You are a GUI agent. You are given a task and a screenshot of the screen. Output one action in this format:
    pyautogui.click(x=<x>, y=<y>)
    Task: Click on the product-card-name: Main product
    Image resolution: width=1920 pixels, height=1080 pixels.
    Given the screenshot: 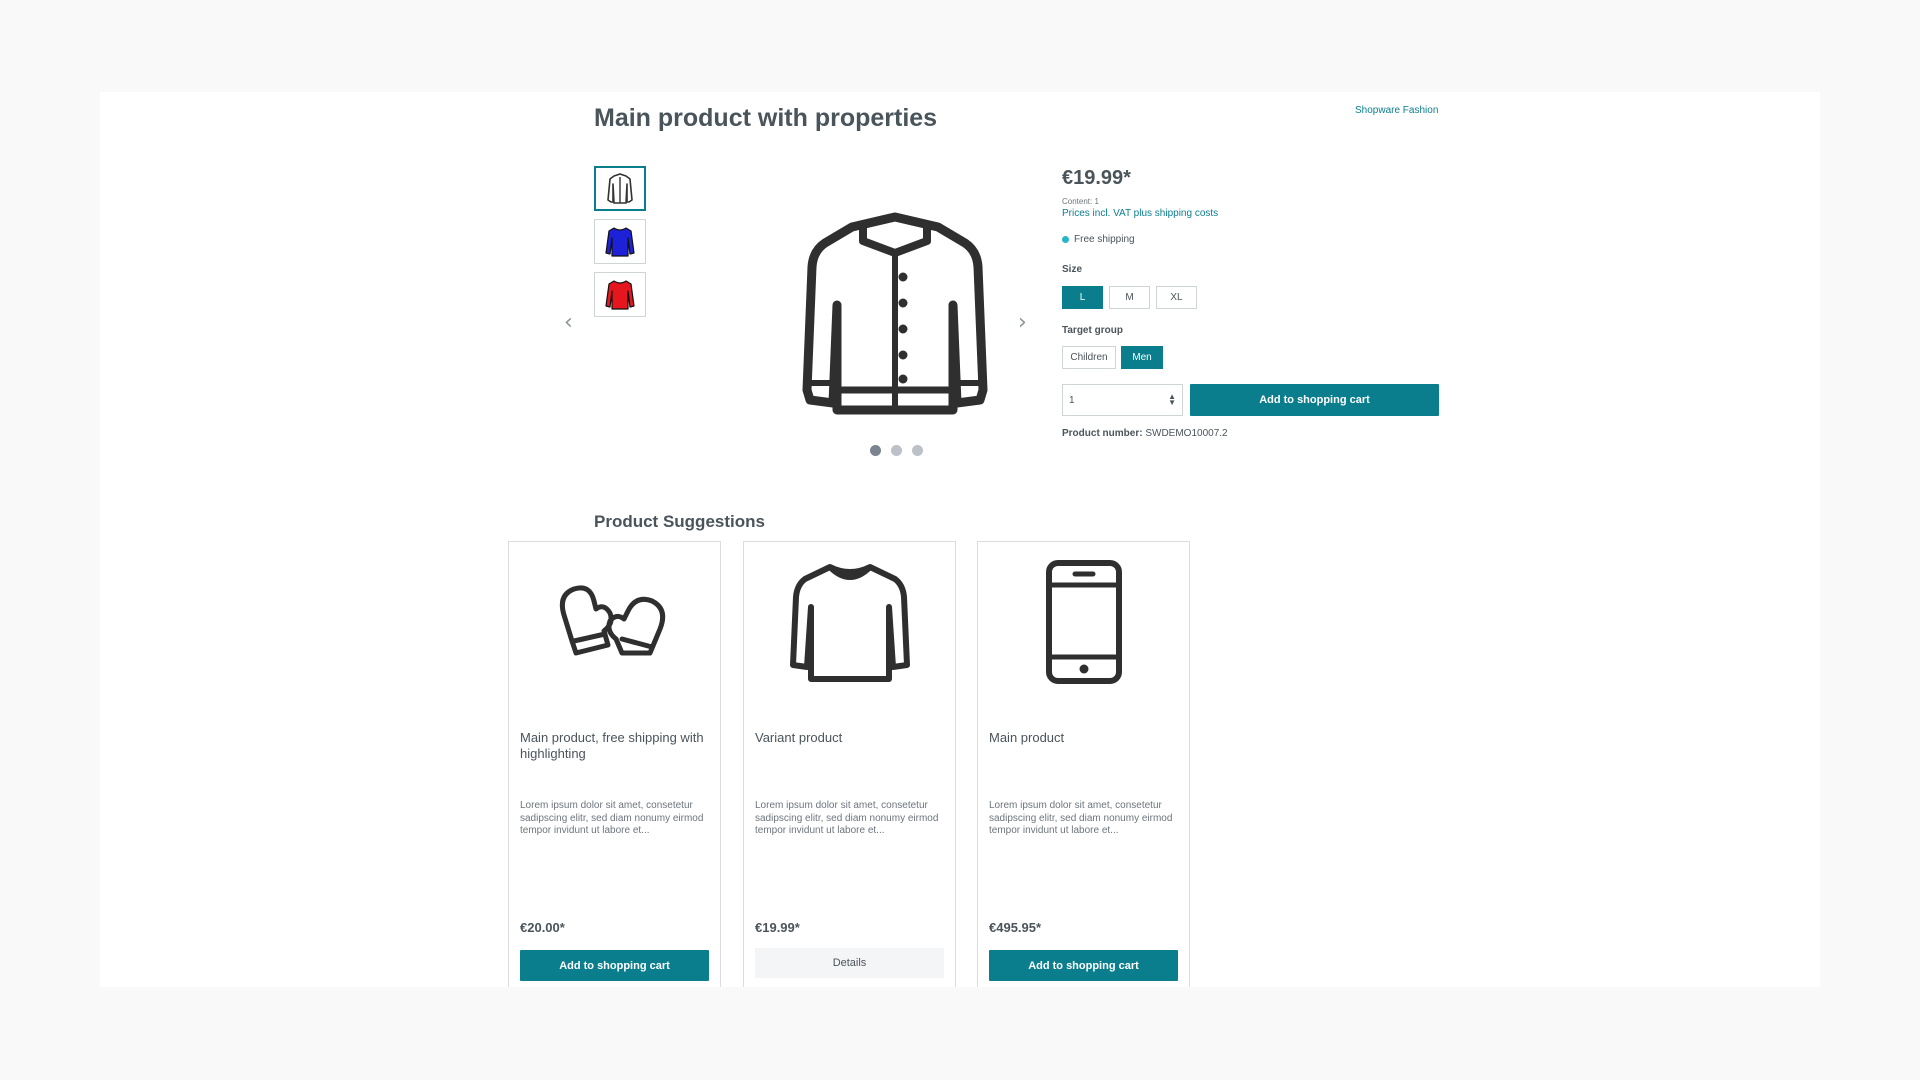 What is the action you would take?
    pyautogui.click(x=1084, y=738)
    